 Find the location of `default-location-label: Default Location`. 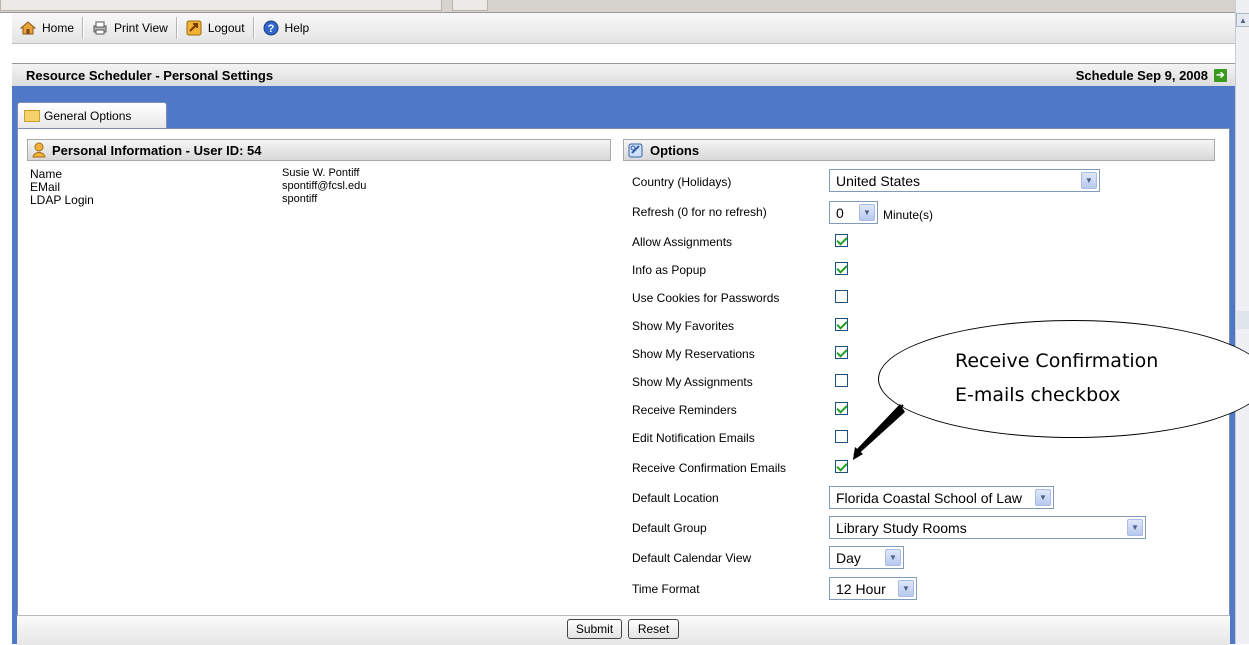

default-location-label: Default Location is located at coordinates (675, 498).